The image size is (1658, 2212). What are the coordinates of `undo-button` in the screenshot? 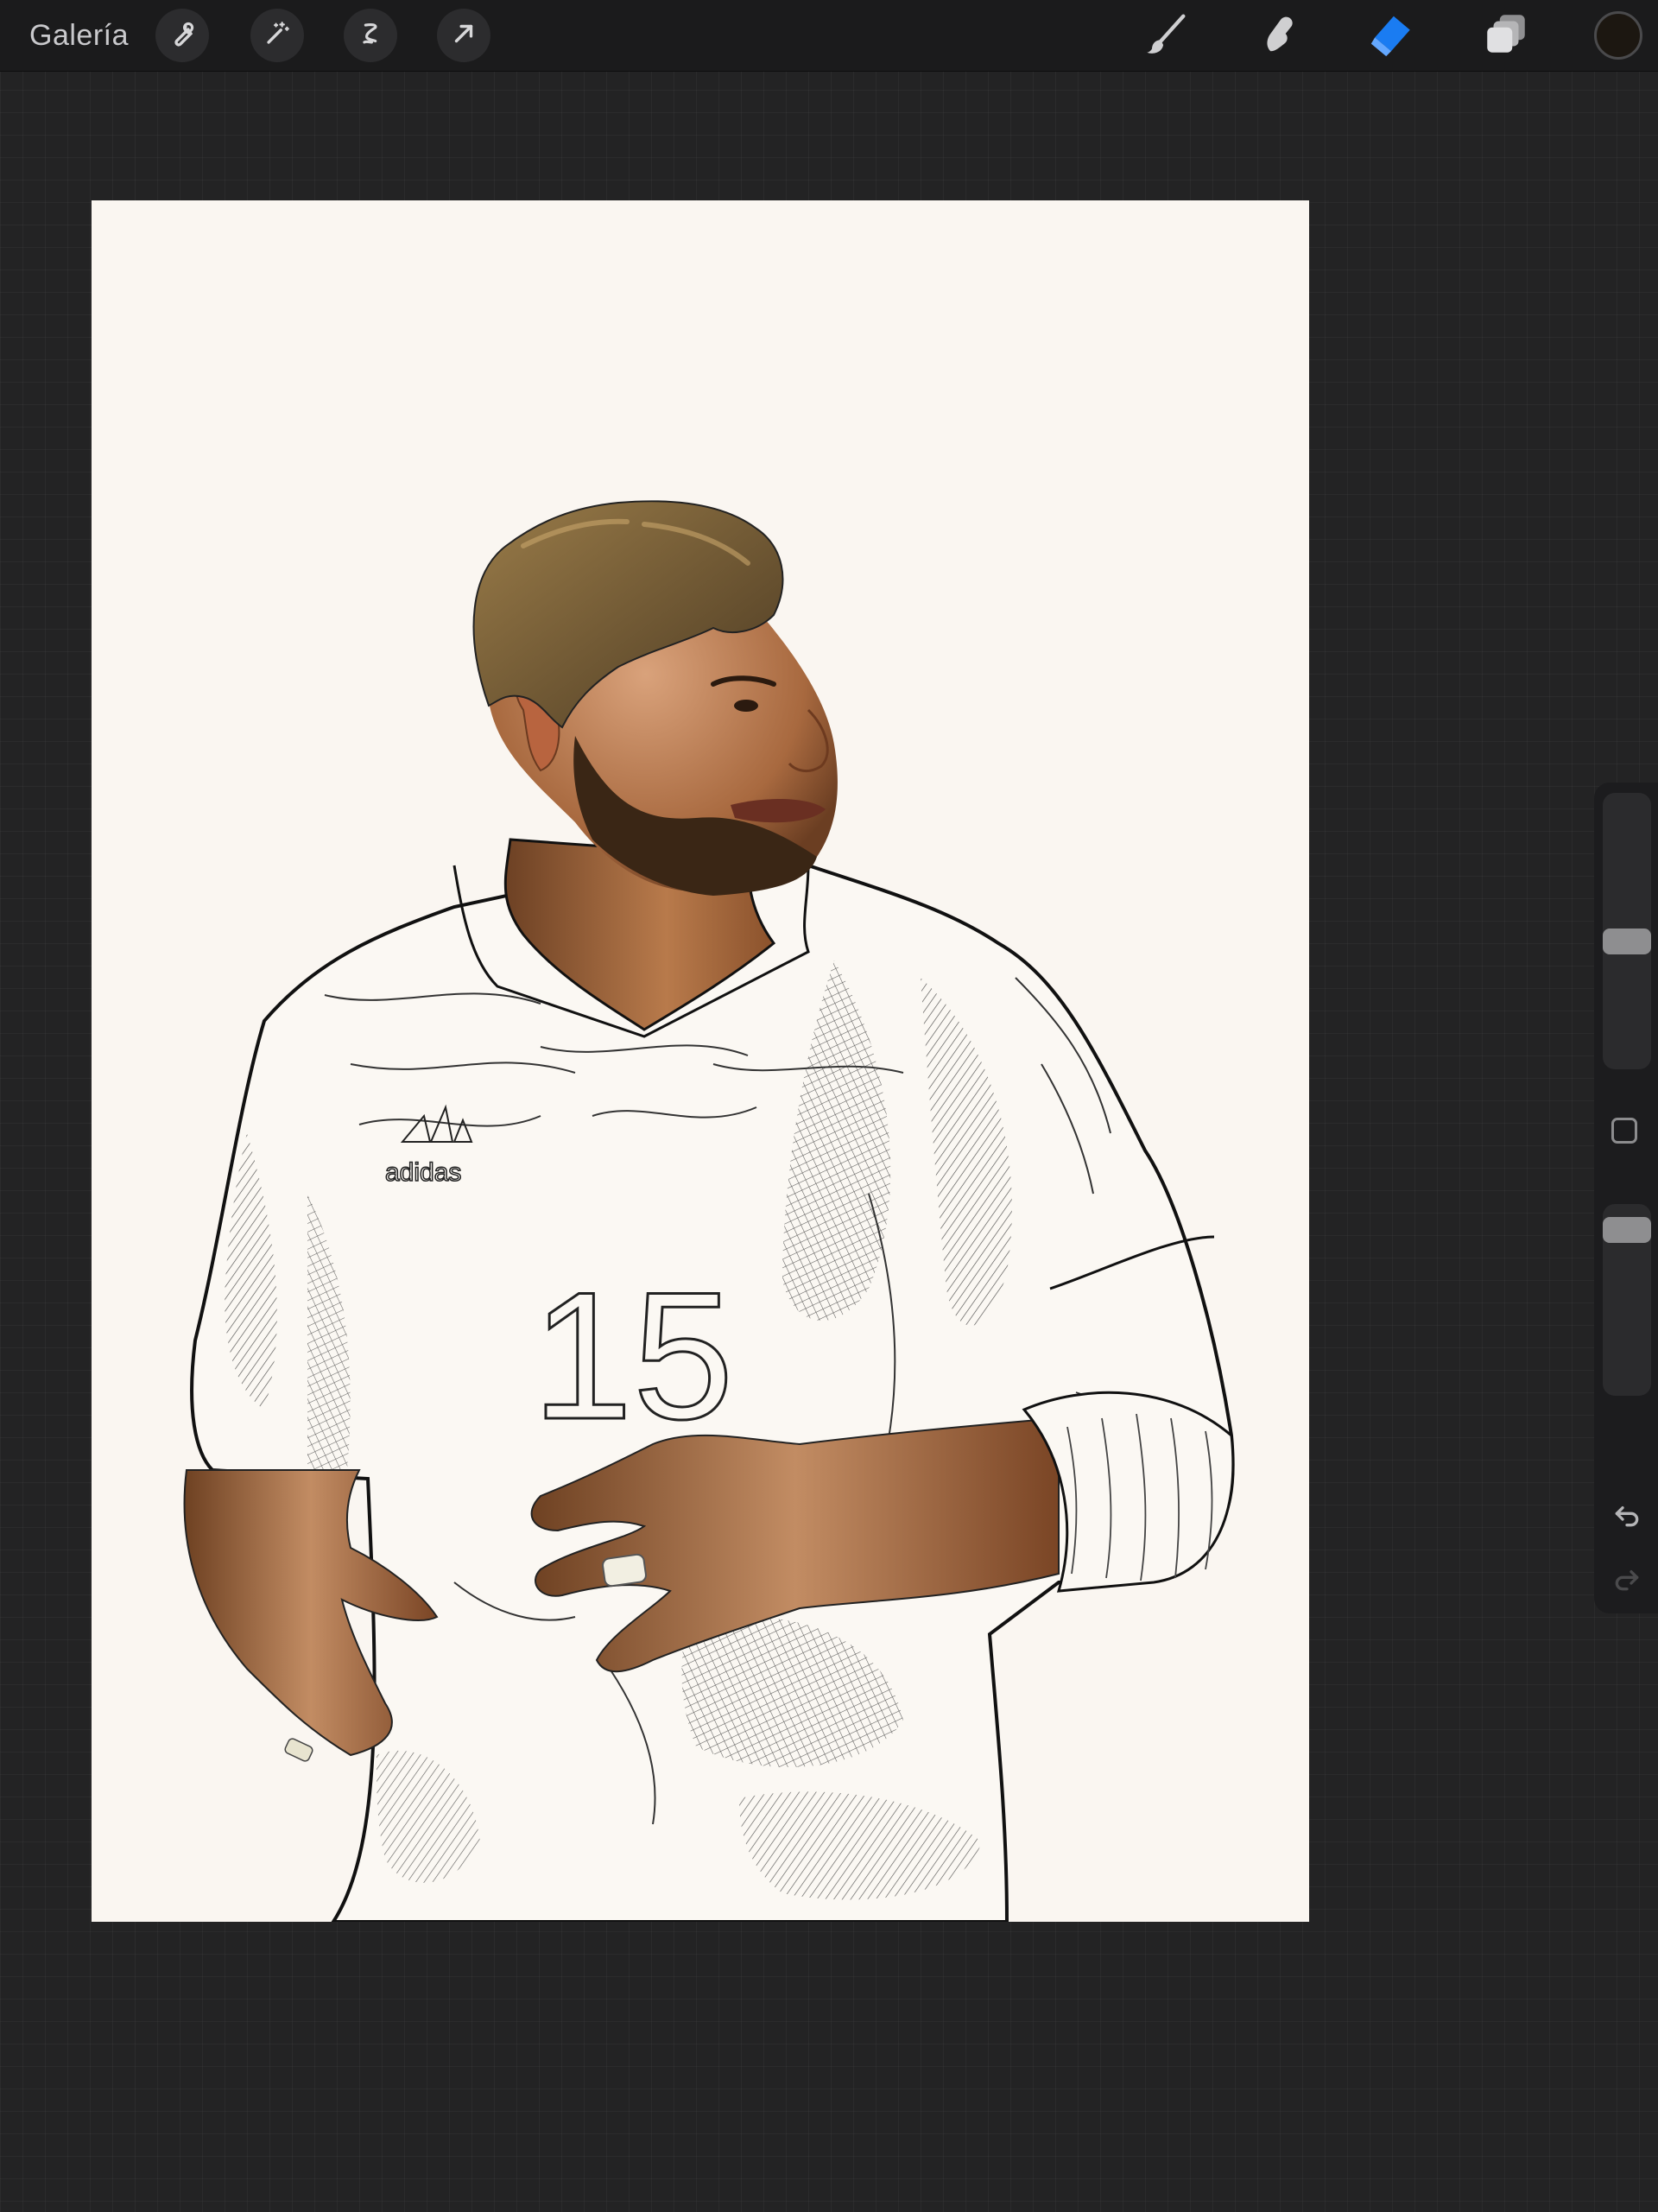 It's located at (1627, 1515).